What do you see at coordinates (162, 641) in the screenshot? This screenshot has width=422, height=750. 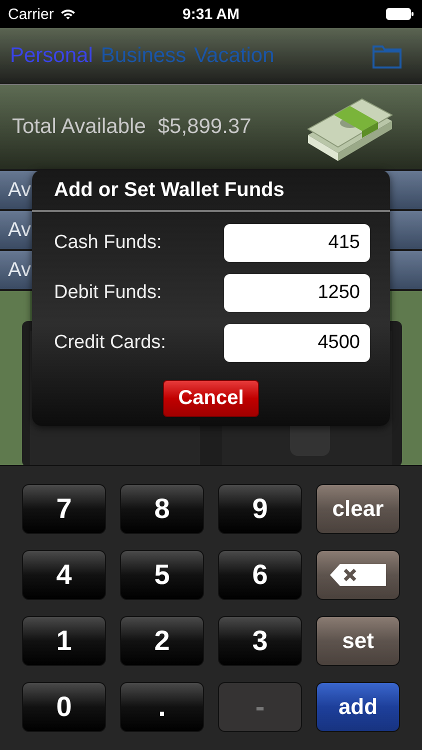 I see `keypad-key: 2` at bounding box center [162, 641].